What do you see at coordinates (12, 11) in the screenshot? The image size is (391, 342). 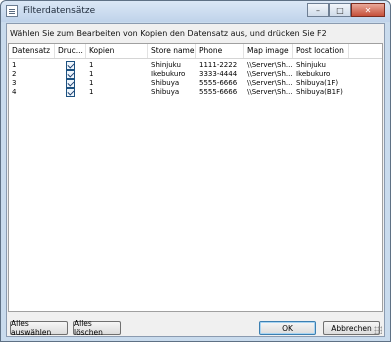 I see `app-icon` at bounding box center [12, 11].